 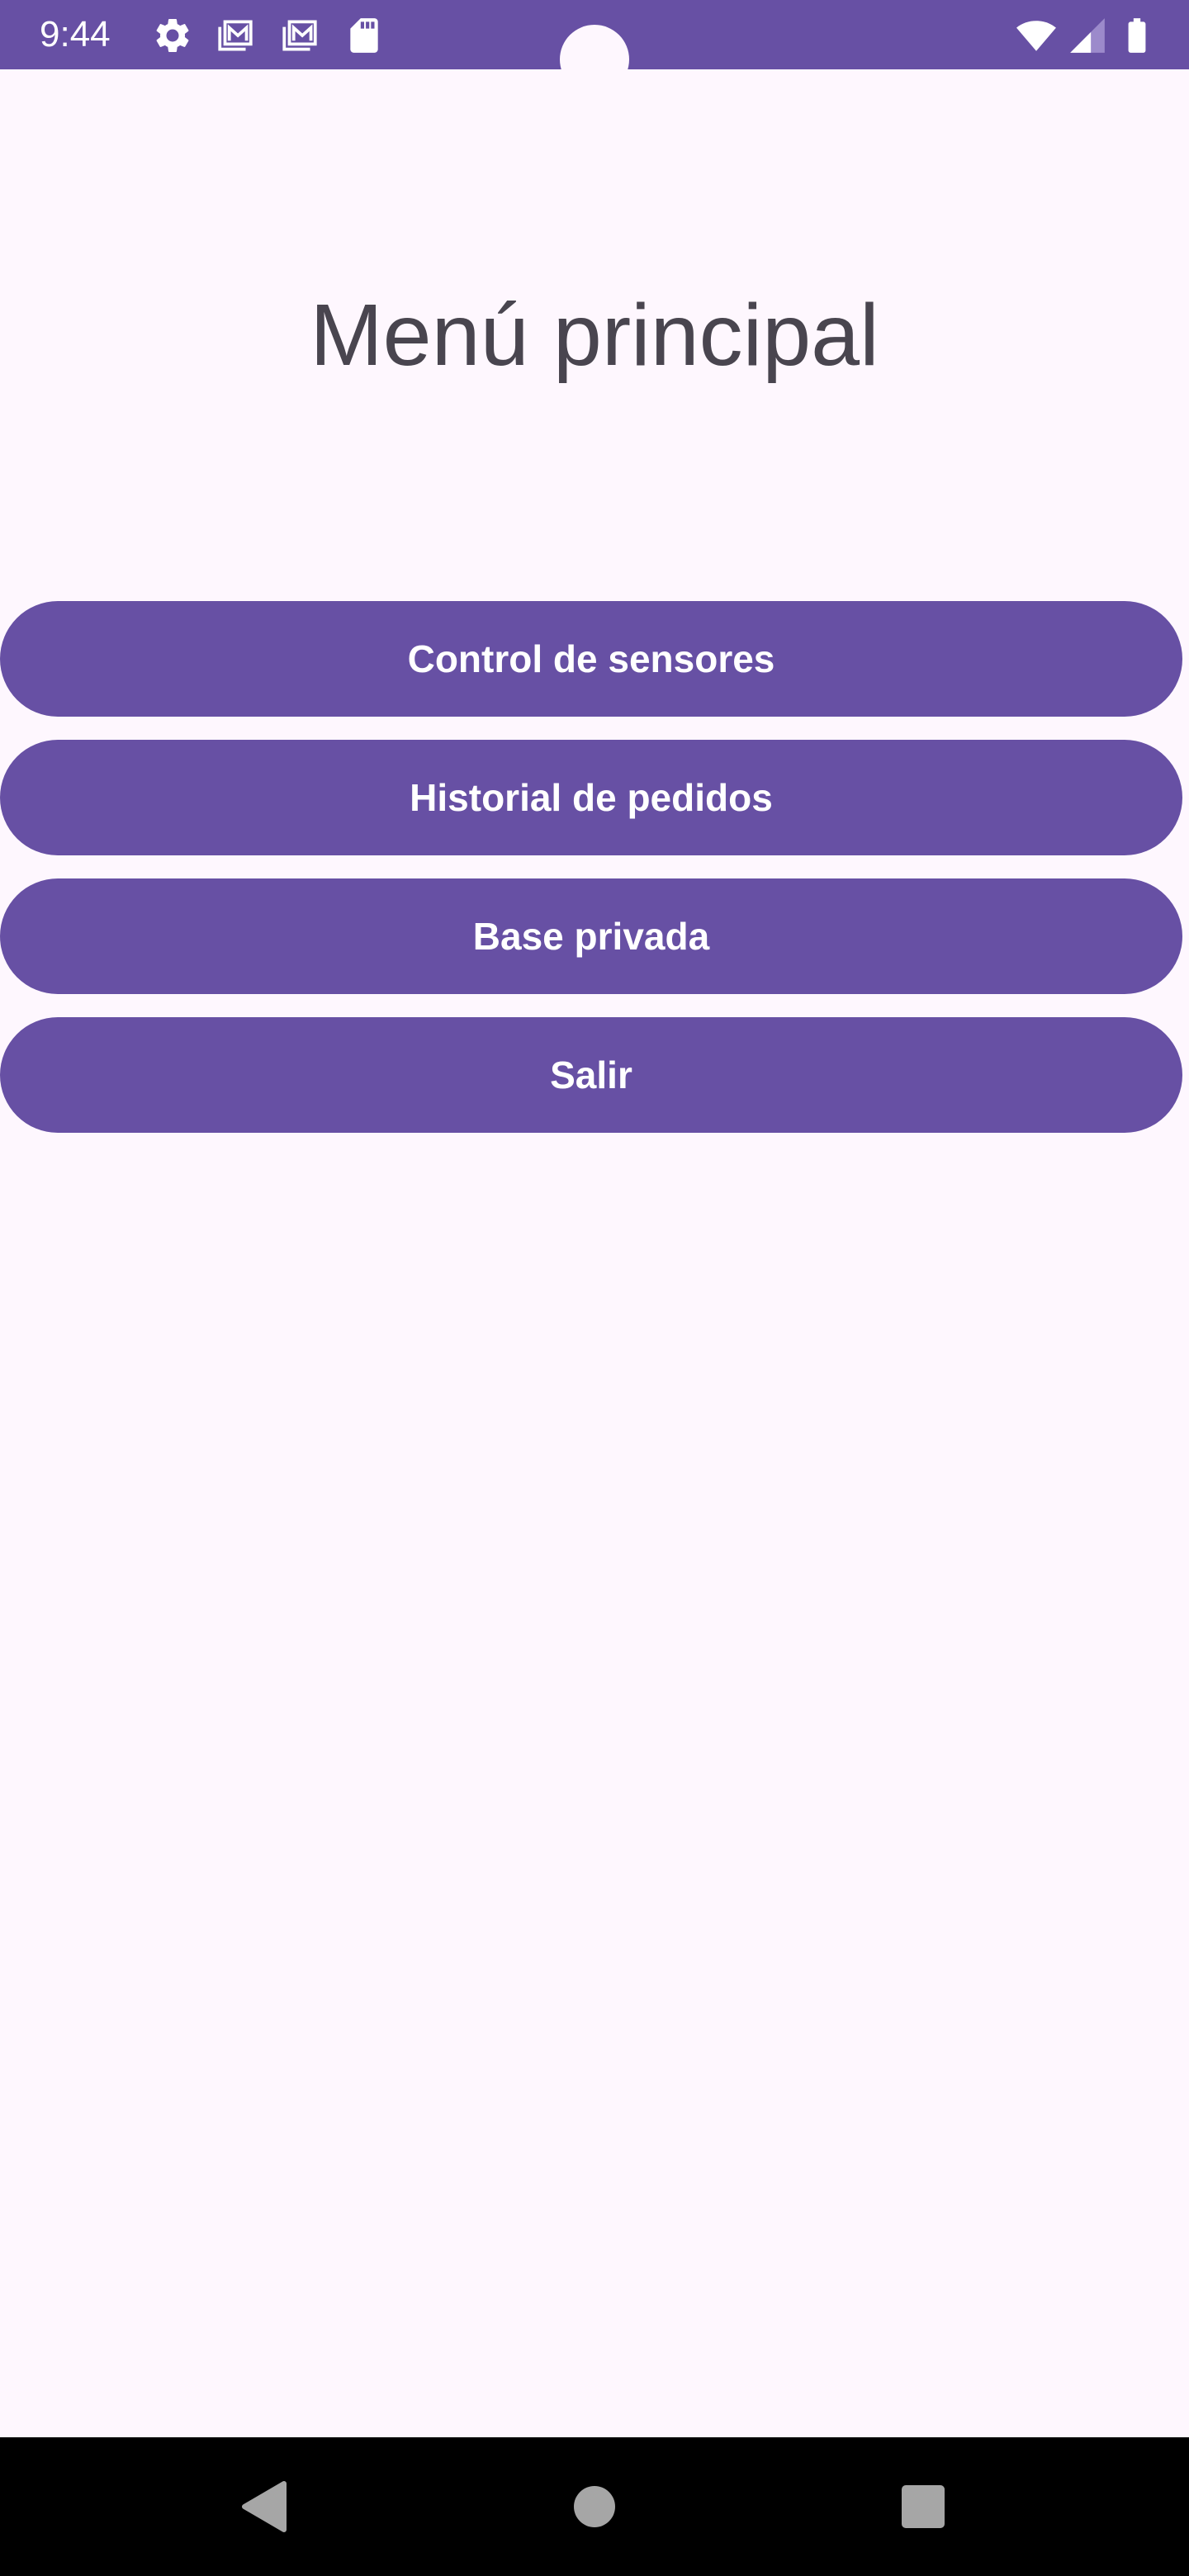 I want to click on camera-cutout, so click(x=594, y=59).